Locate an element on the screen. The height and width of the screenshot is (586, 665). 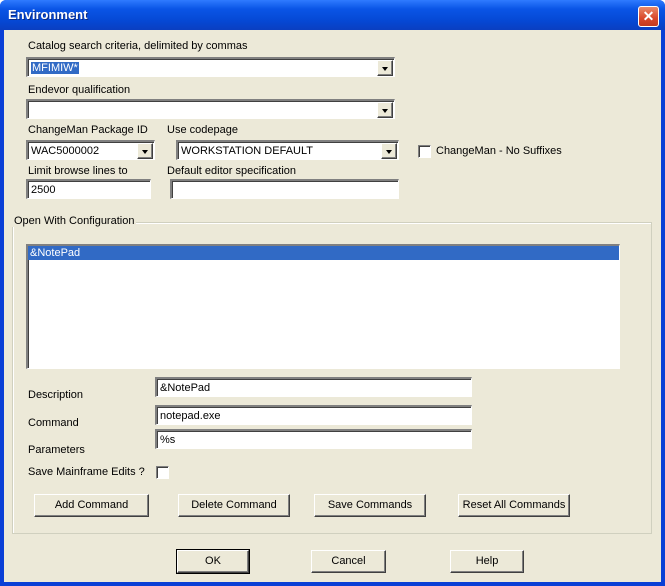
default-editor-label: Default editor specification is located at coordinates (232, 171).